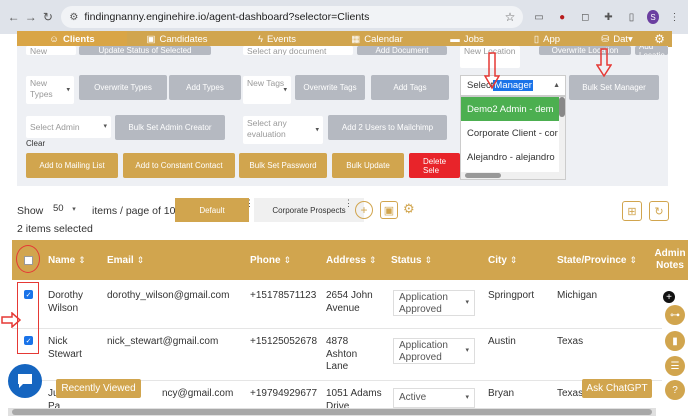 Image resolution: width=688 pixels, height=417 pixels. What do you see at coordinates (434, 165) in the screenshot?
I see `delete-selected-button: Delete Sele` at bounding box center [434, 165].